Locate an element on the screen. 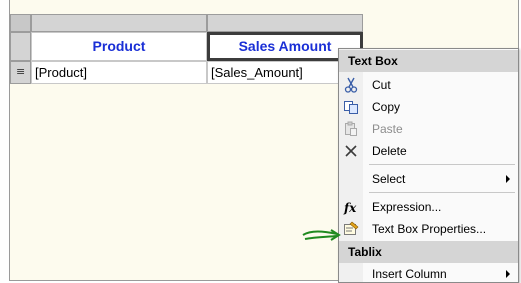  copy-icon is located at coordinates (351, 107).